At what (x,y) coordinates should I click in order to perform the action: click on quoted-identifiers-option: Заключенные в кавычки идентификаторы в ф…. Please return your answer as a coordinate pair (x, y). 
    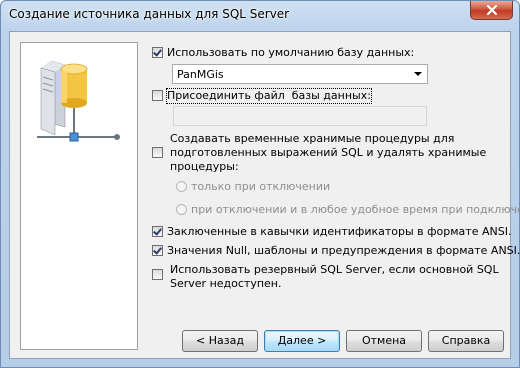
    Looking at the image, I should click on (331, 232).